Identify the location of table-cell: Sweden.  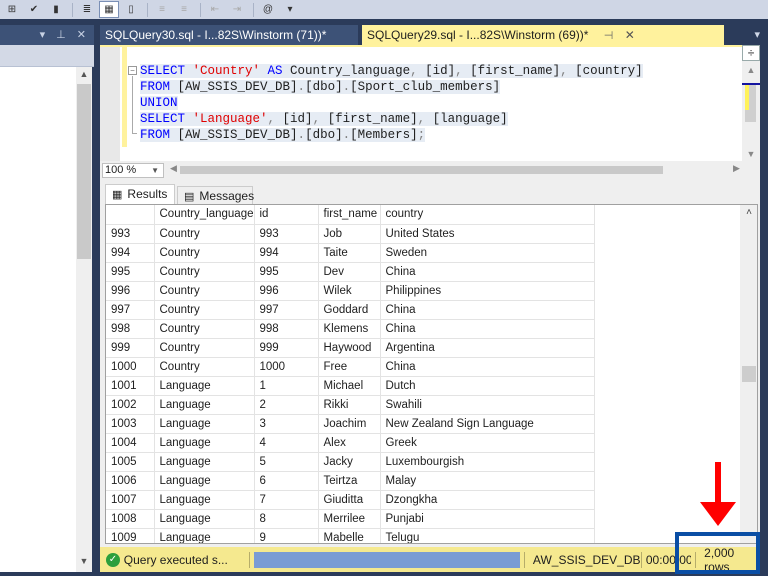
(487, 253).